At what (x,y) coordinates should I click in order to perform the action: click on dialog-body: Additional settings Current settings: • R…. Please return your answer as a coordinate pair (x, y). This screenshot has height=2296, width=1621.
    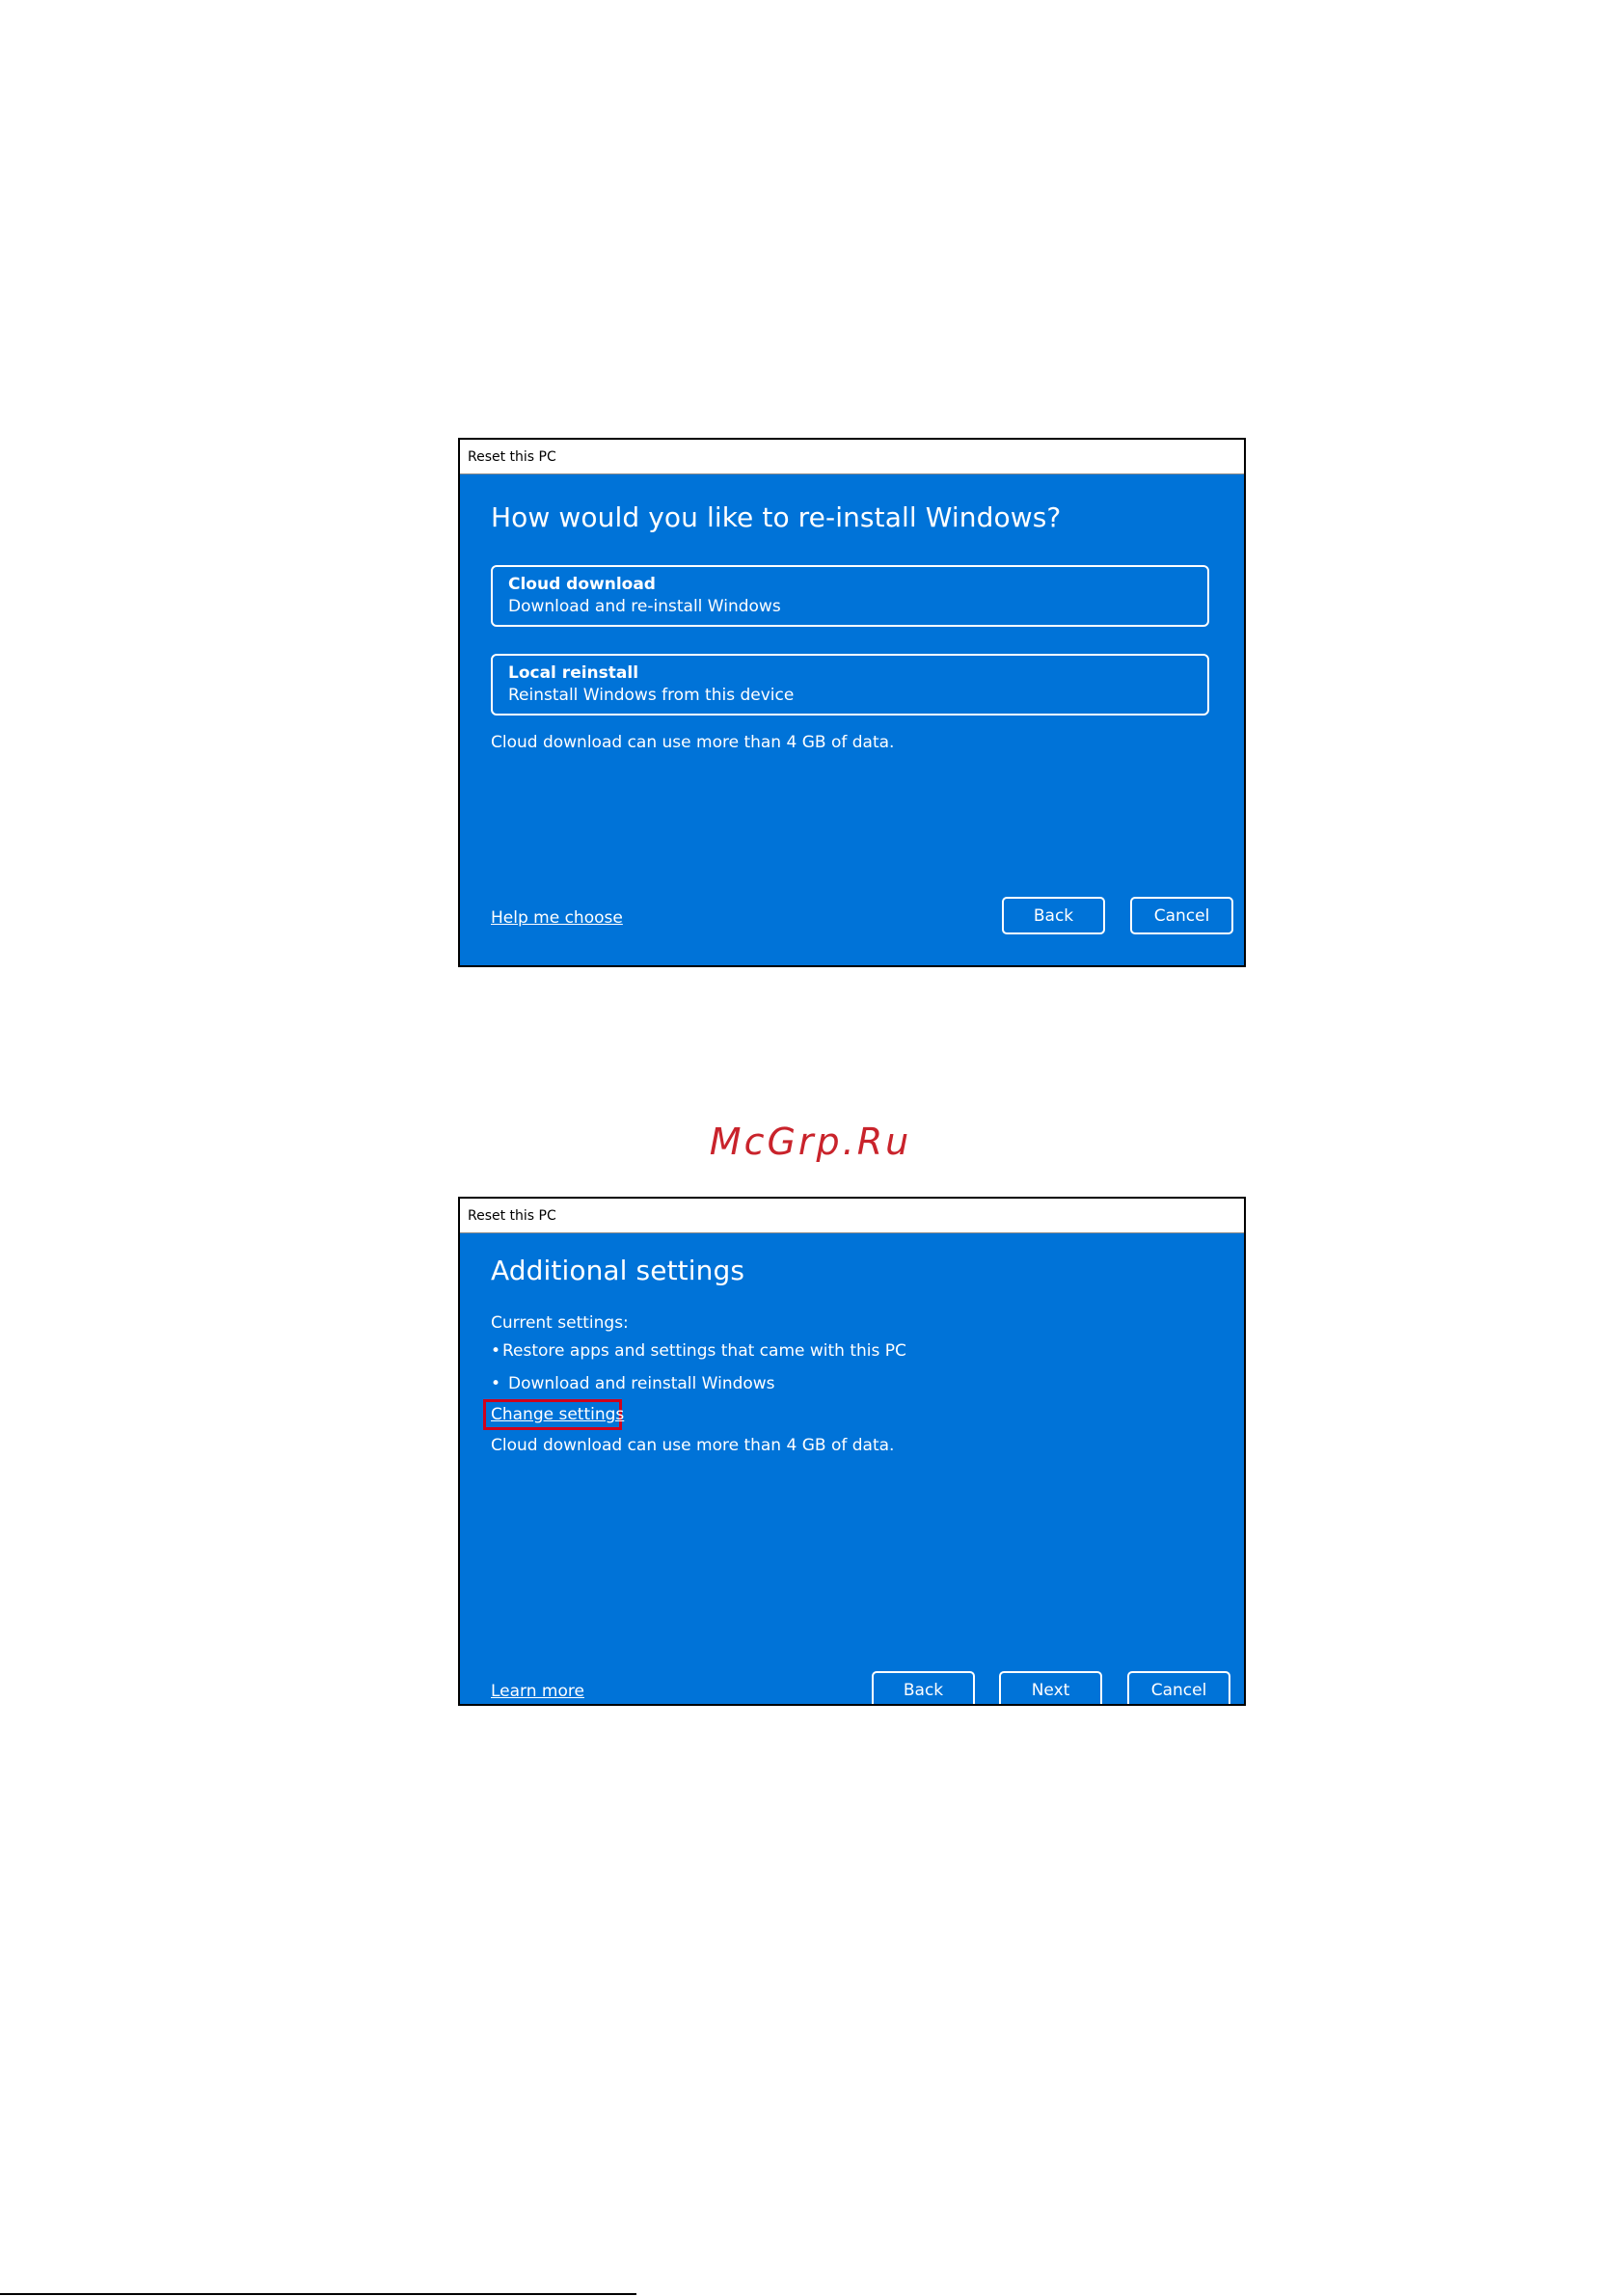
    Looking at the image, I should click on (852, 1468).